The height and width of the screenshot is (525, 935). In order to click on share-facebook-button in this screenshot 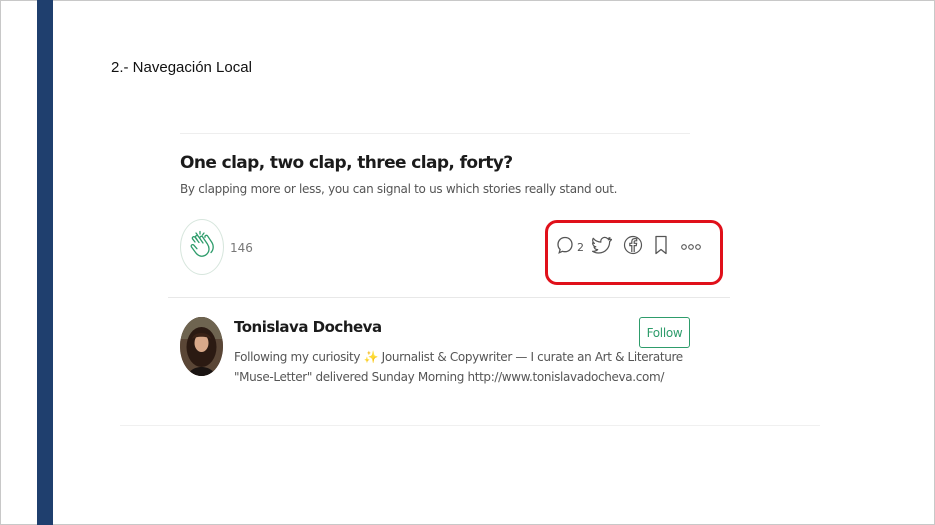, I will do `click(633, 247)`.